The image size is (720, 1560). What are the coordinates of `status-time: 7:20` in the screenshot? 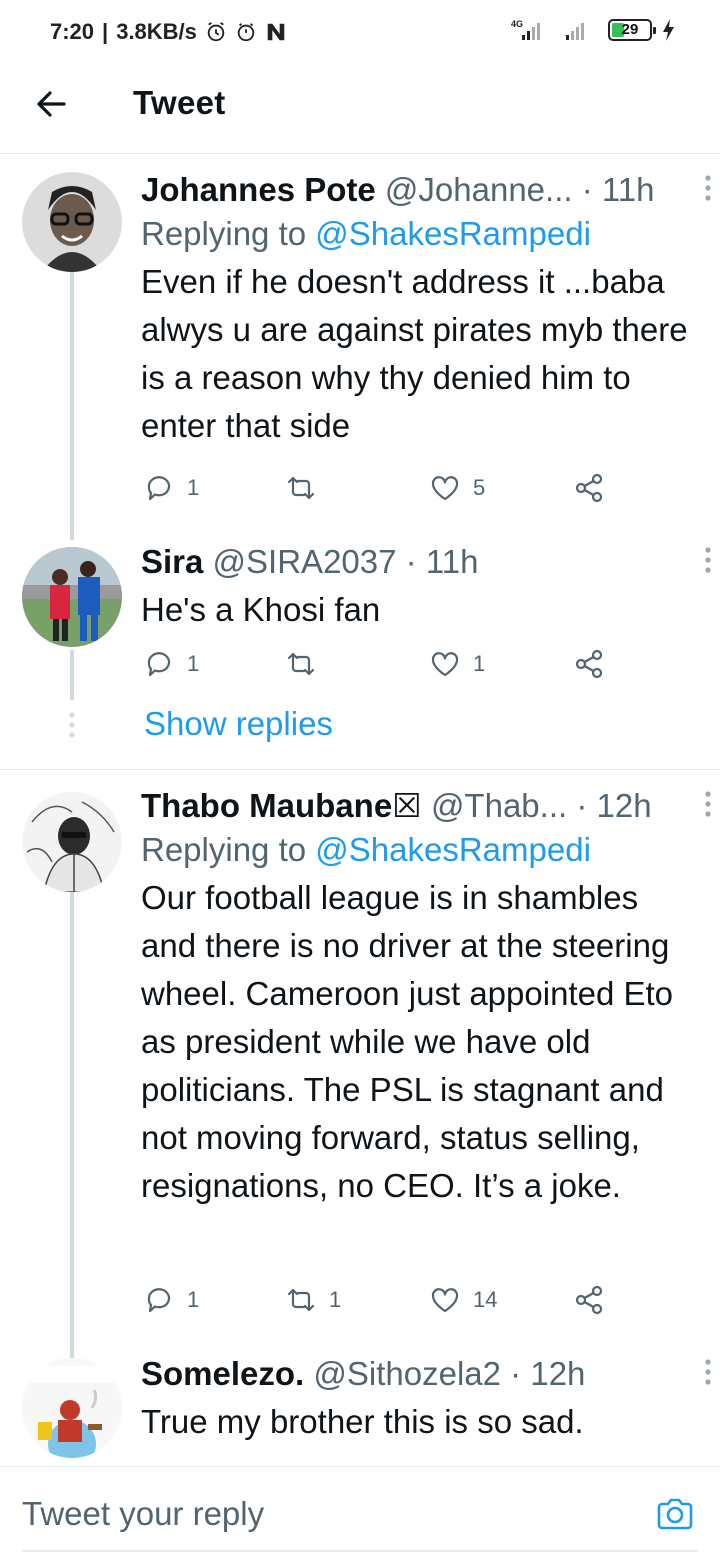 It's located at (72, 31).